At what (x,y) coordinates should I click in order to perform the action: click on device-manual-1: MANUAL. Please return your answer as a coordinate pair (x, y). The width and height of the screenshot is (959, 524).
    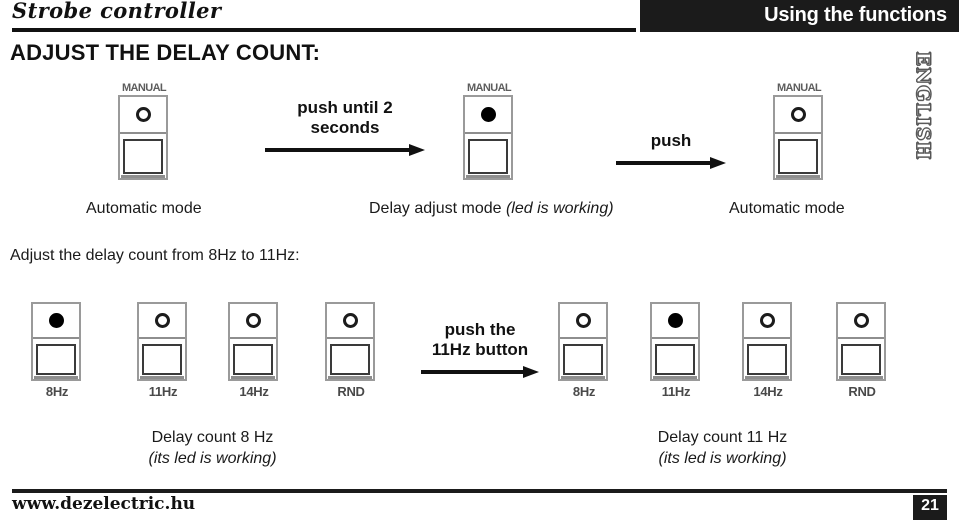
    Looking at the image, I should click on (144, 131).